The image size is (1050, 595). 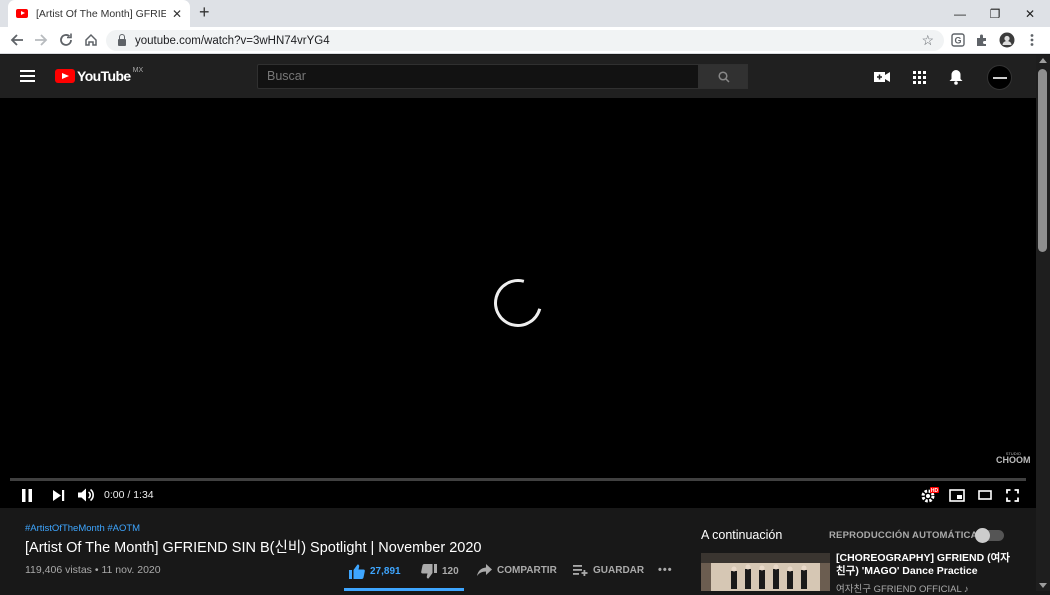 I want to click on like-button: 27,891, so click(x=375, y=571).